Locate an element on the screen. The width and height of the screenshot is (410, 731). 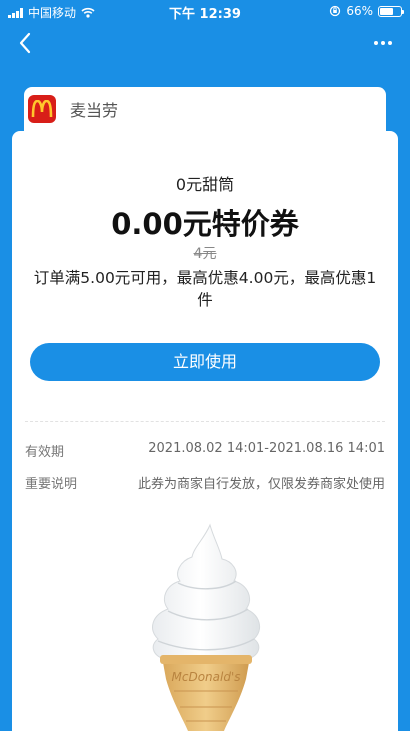
battery-percent: 66% is located at coordinates (359, 11).